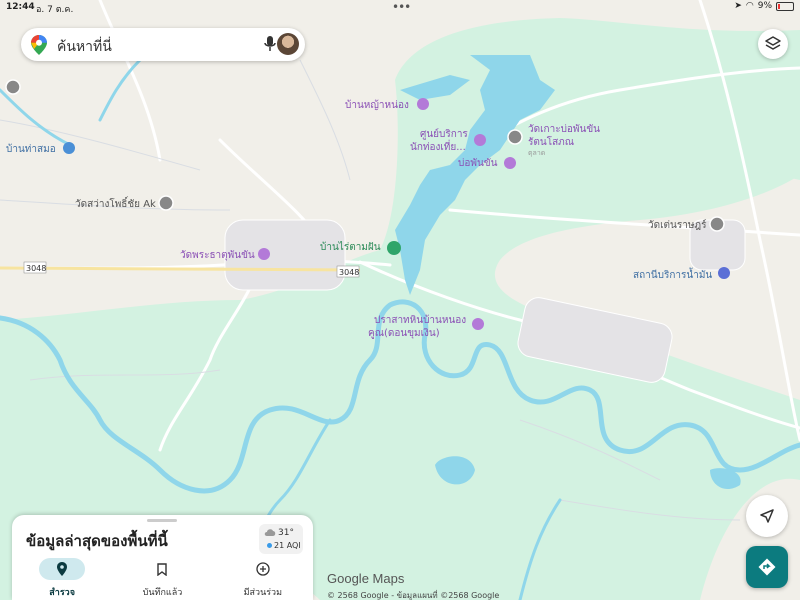 This screenshot has width=800, height=600. What do you see at coordinates (551, 141) in the screenshot?
I see `svg-text: รัตนโสภณ` at bounding box center [551, 141].